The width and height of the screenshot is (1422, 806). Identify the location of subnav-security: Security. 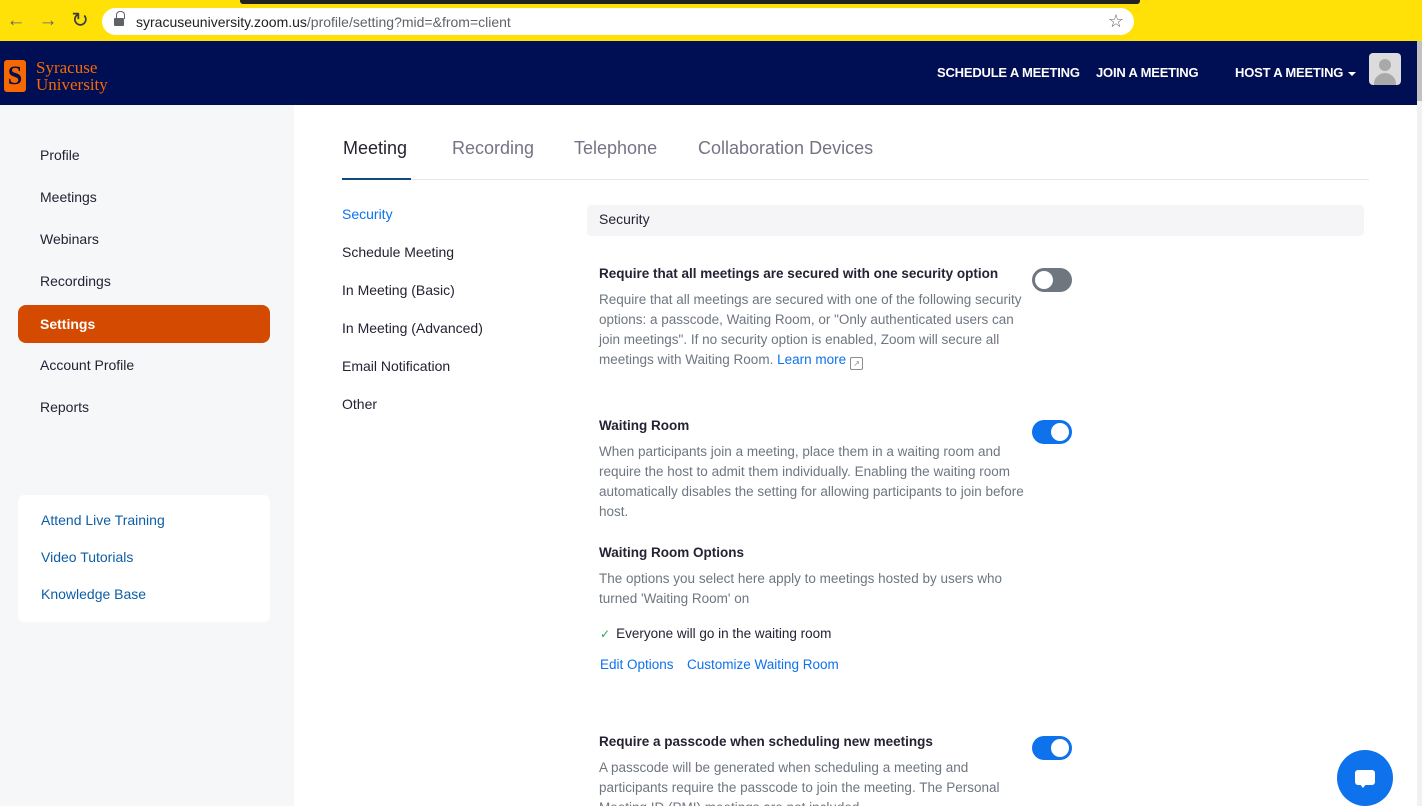
(367, 214).